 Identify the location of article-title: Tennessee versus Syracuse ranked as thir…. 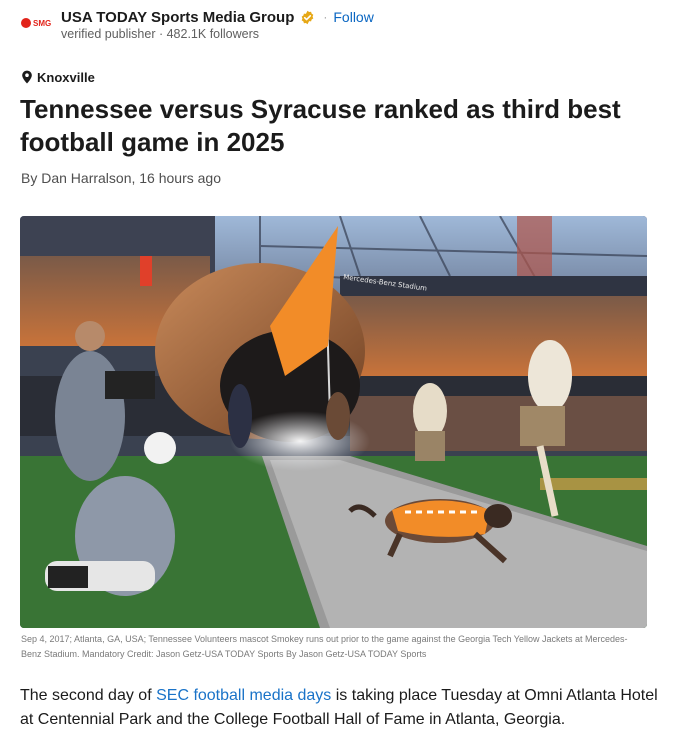
(320, 125).